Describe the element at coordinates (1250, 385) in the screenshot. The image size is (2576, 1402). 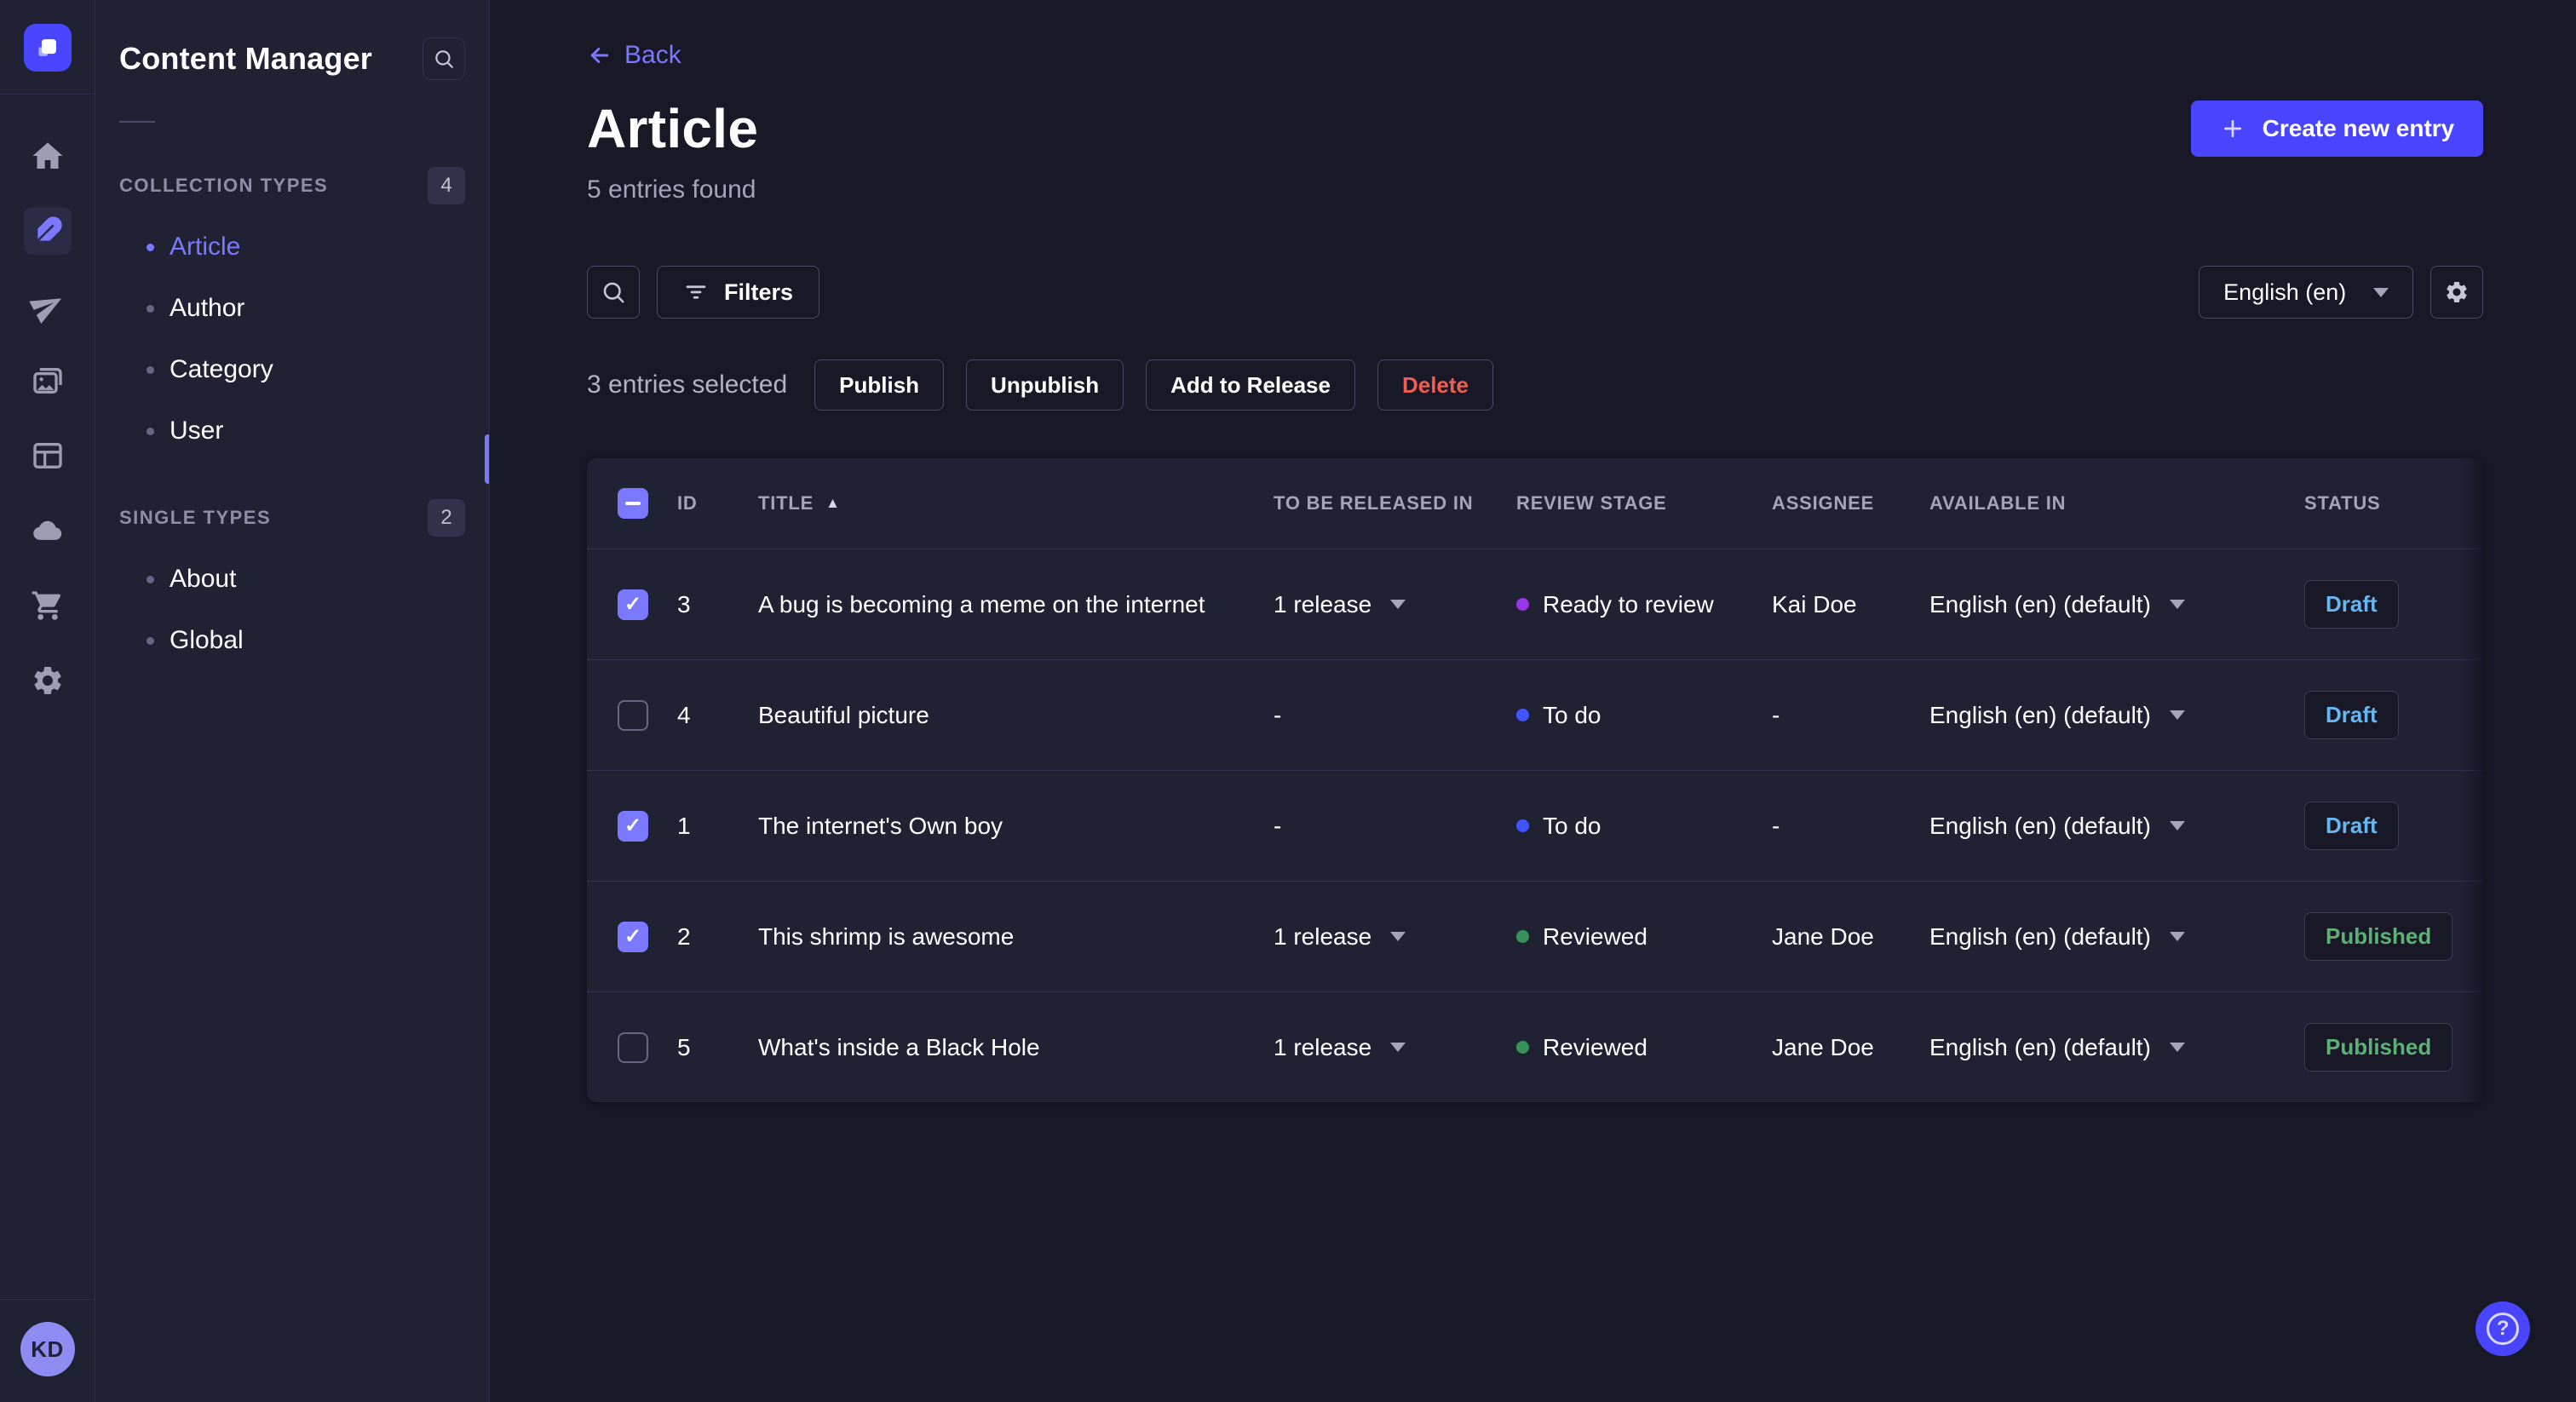
I see `add-to-release-button: Add to Release` at that location.